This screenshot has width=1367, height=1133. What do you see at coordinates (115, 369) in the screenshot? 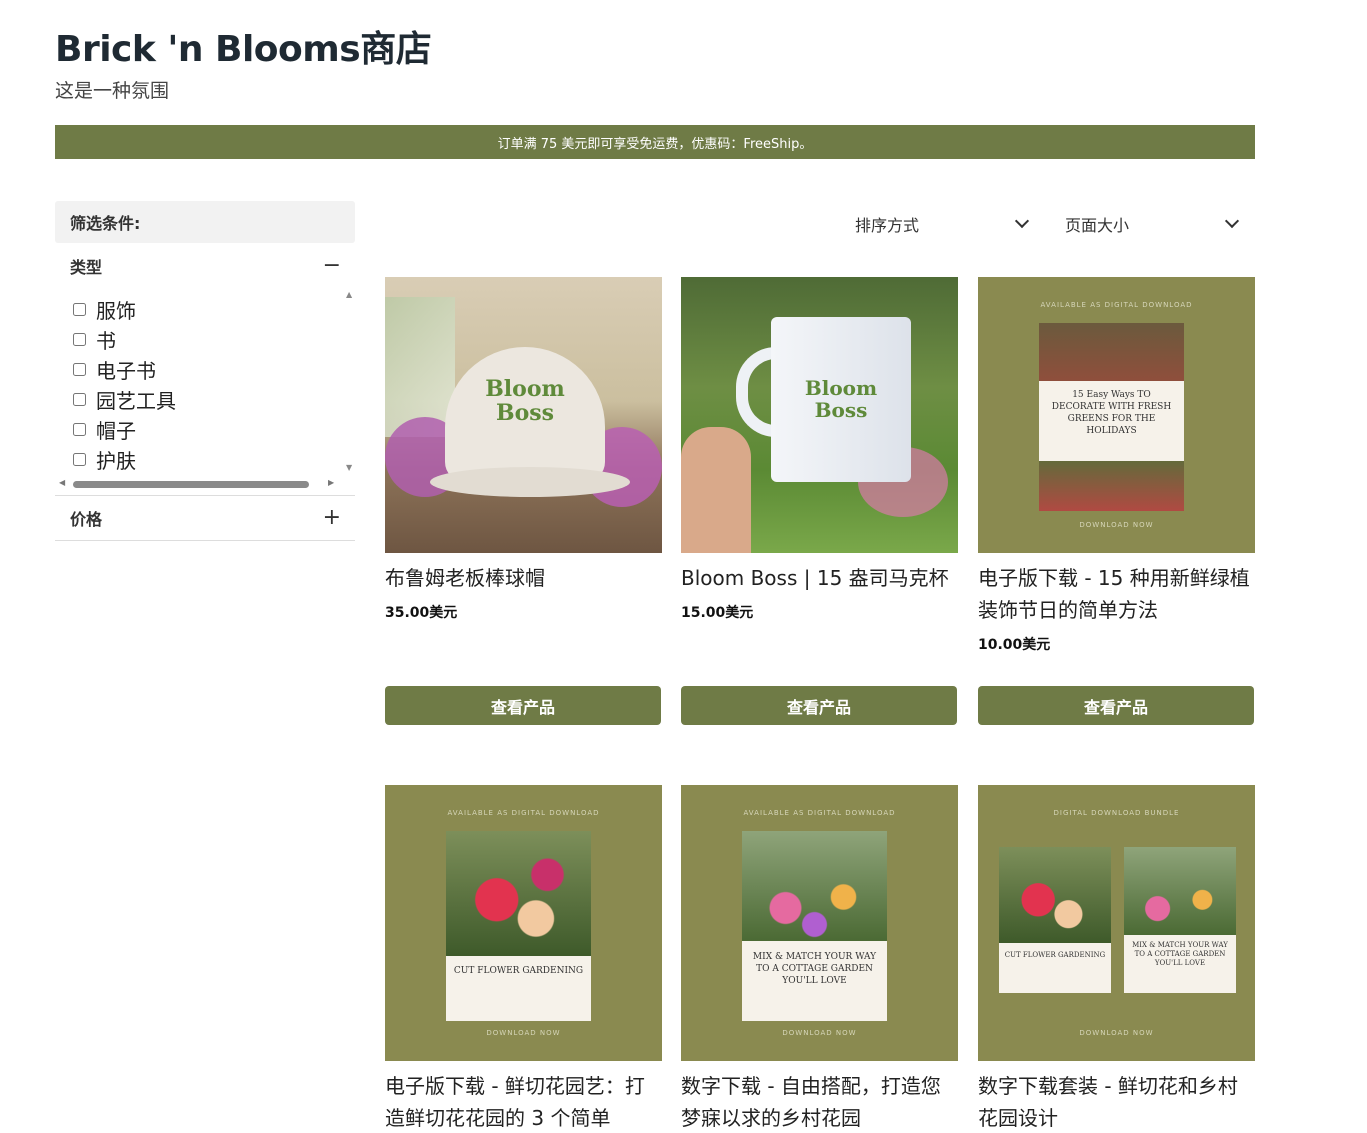
I see `type-option-ebooks: 电子书` at bounding box center [115, 369].